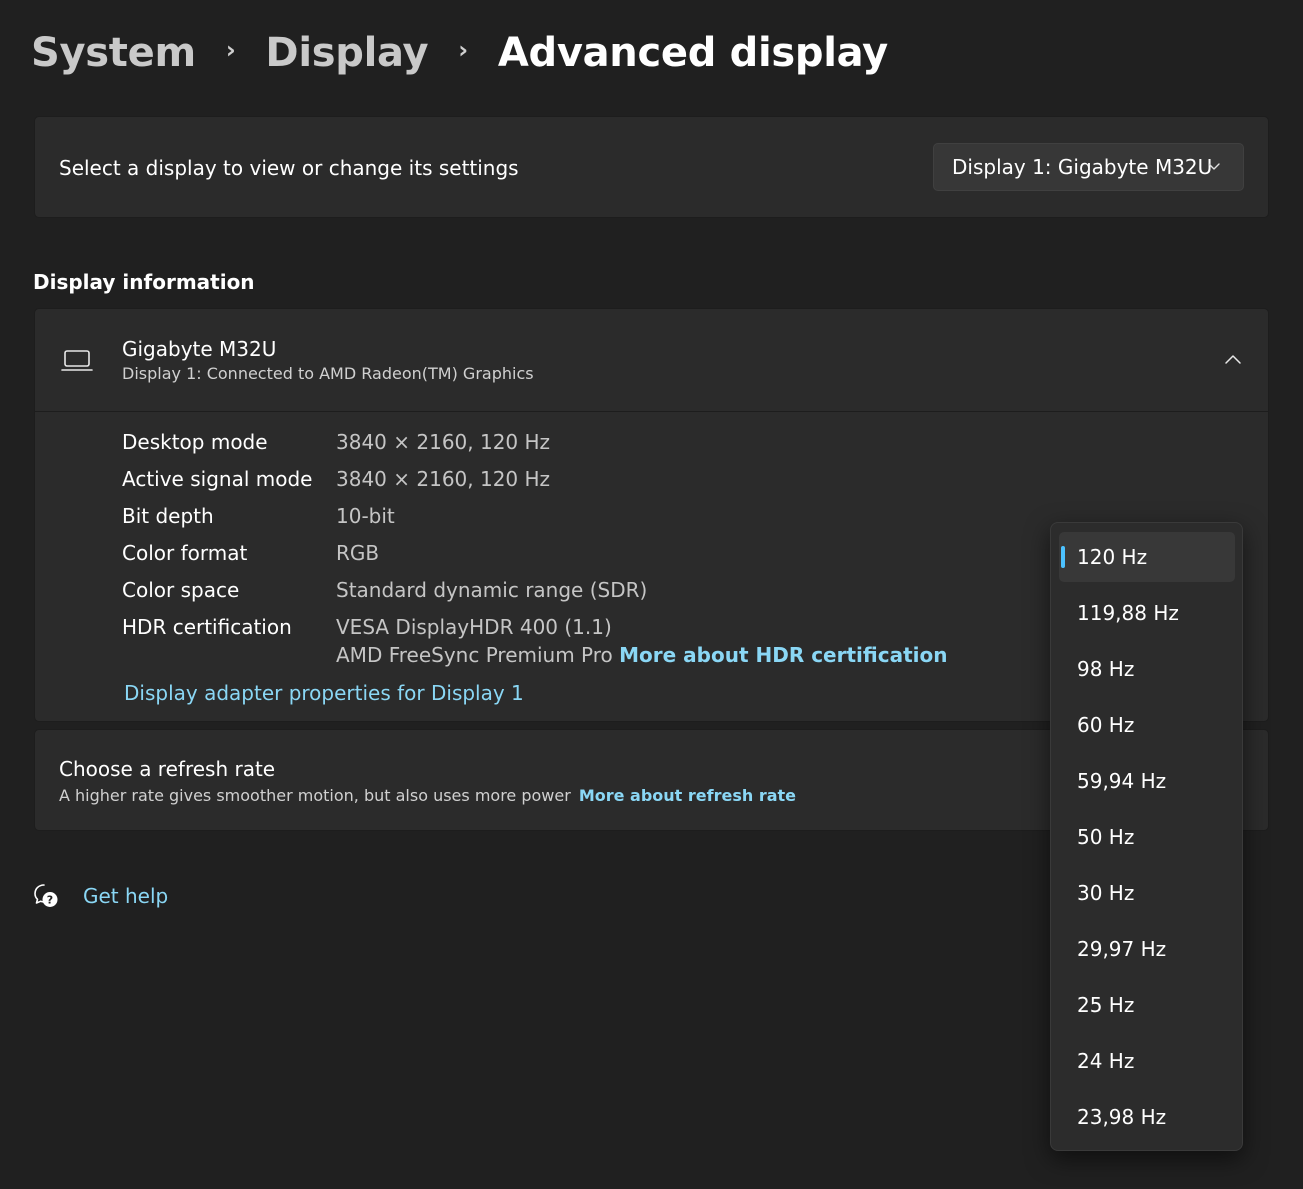  Describe the element at coordinates (1122, 949) in the screenshot. I see `refresh-rate-option-label: 29,97 Hz` at that location.